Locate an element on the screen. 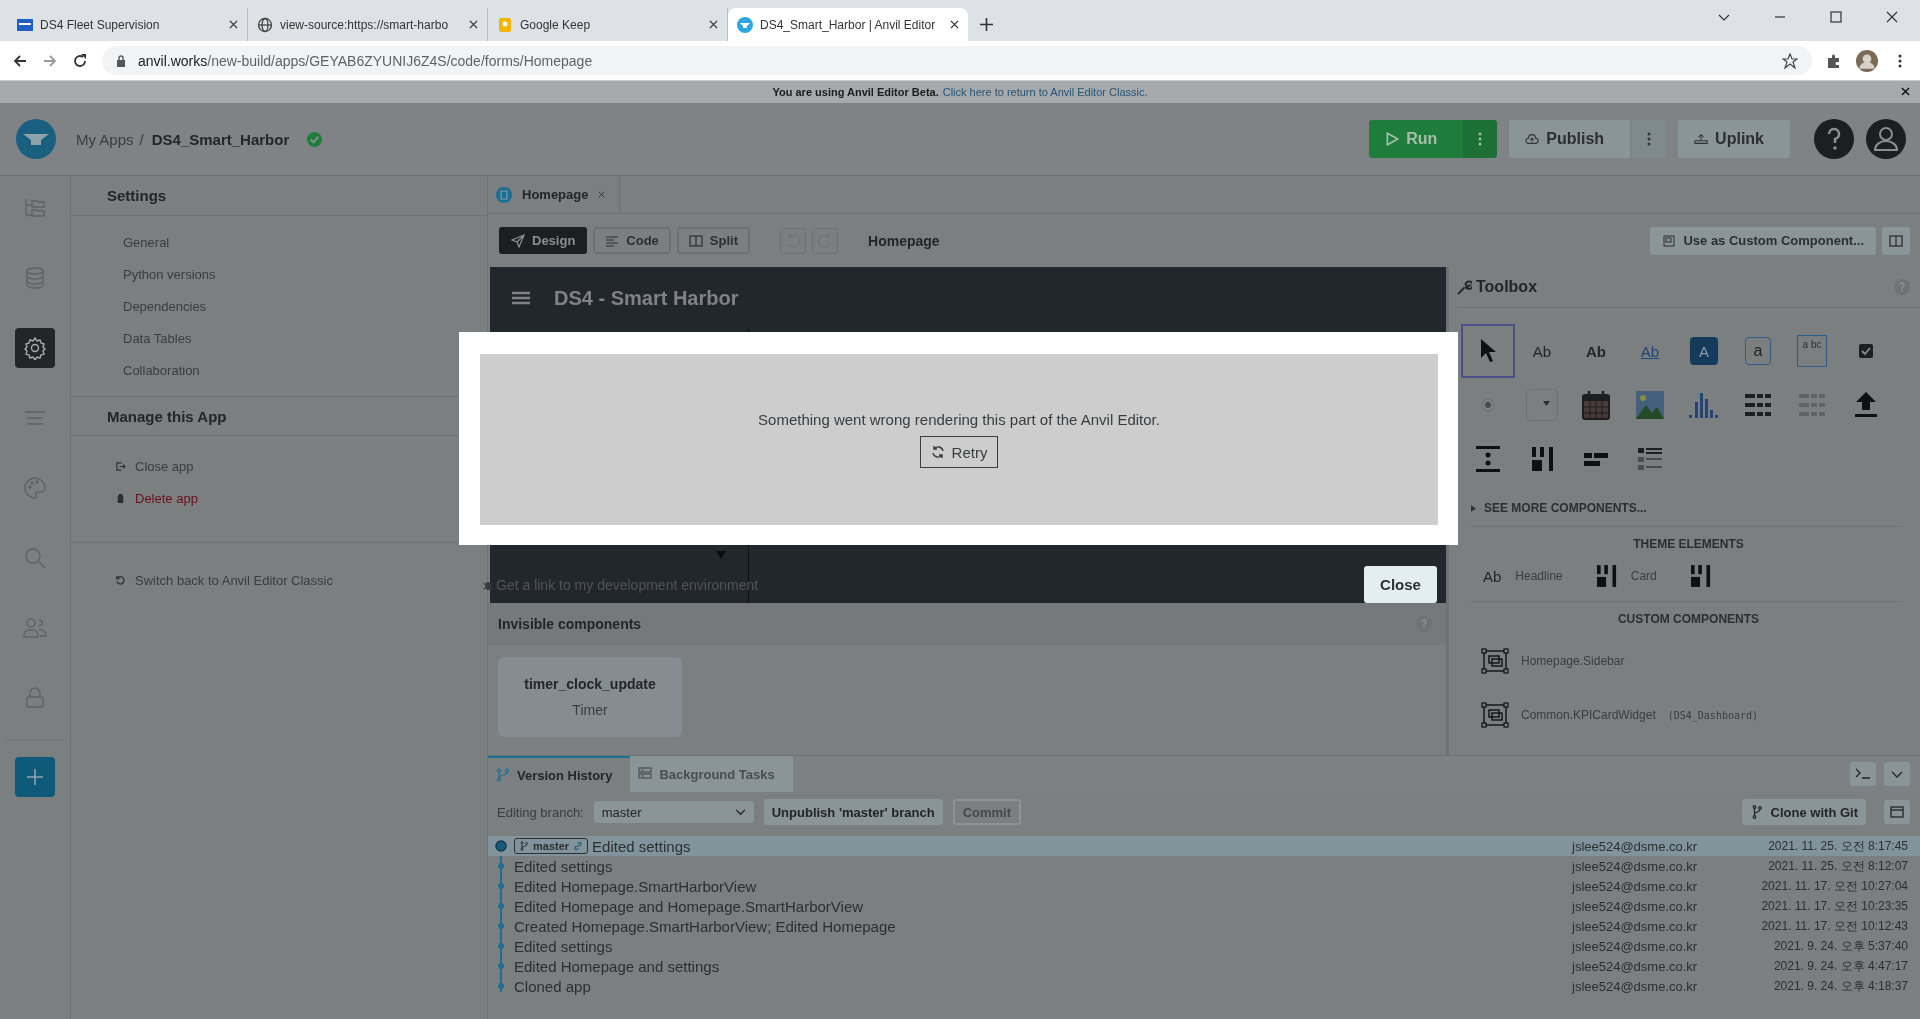  toolbox-tool is located at coordinates (1488, 351).